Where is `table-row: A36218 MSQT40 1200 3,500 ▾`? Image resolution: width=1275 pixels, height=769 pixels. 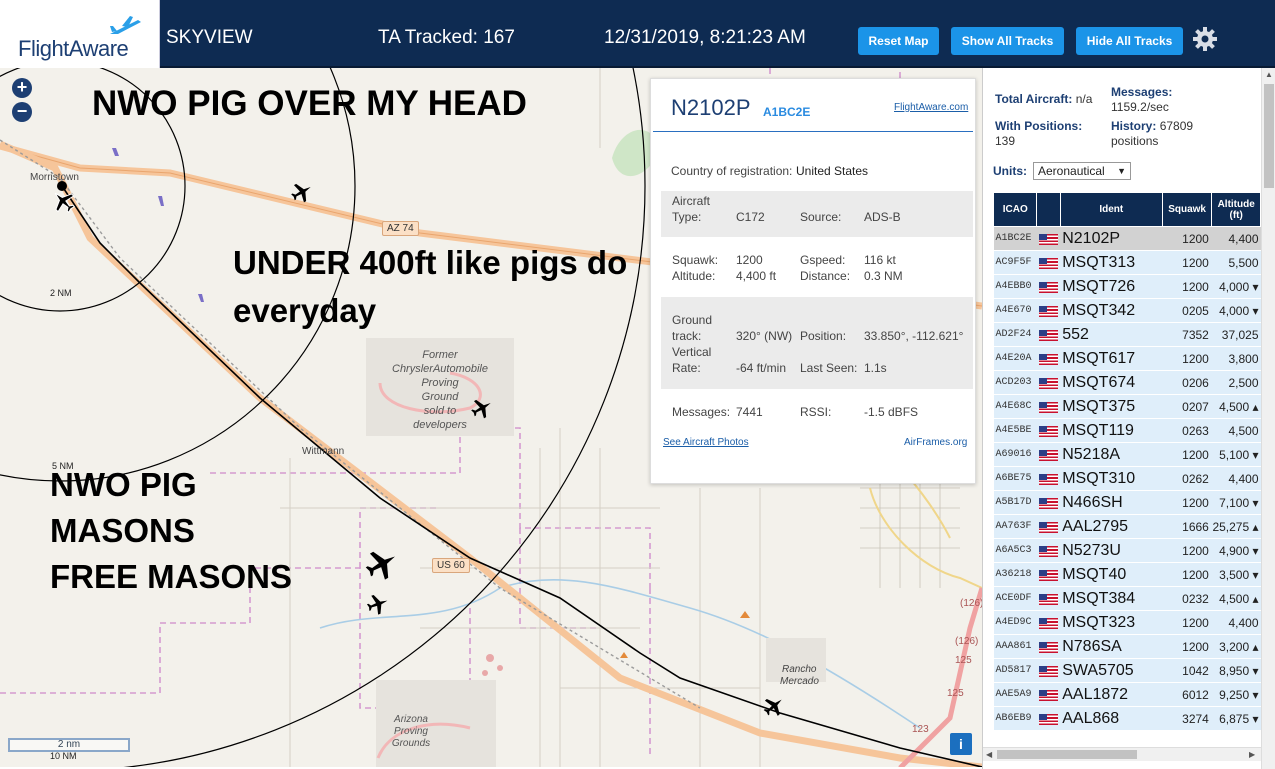 table-row: A36218 MSQT40 1200 3,500 ▾ is located at coordinates (1127, 574).